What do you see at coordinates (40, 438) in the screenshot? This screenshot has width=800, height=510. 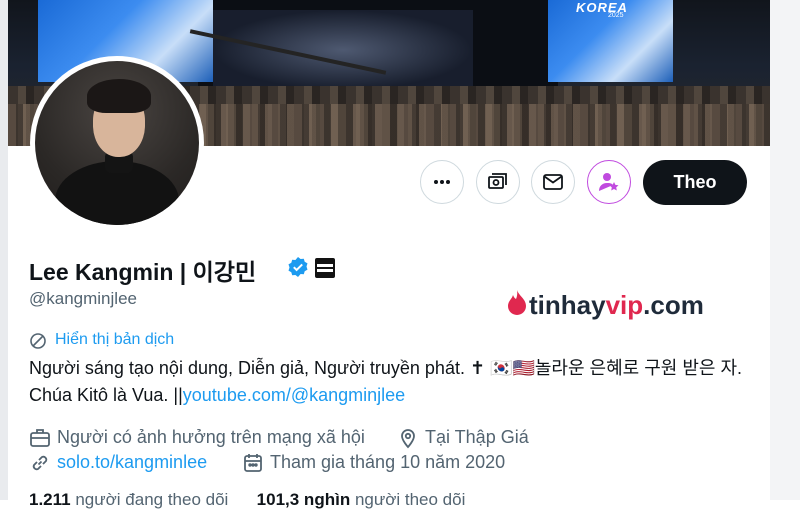 I see `briefcase-icon` at bounding box center [40, 438].